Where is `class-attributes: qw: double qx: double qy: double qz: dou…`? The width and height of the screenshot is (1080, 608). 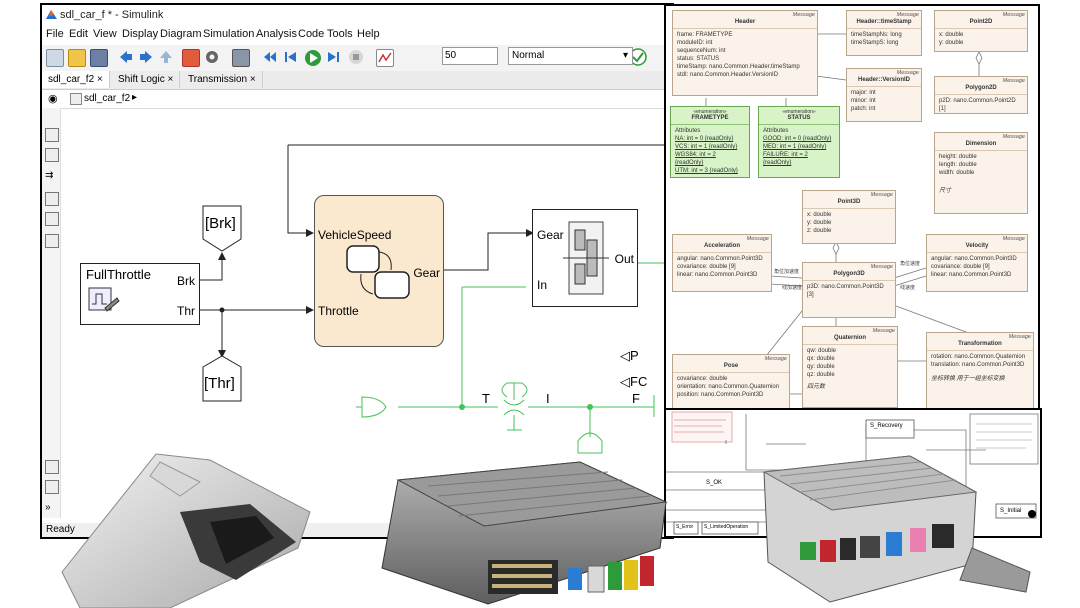 class-attributes: qw: double qx: double qy: double qz: dou… is located at coordinates (850, 368).